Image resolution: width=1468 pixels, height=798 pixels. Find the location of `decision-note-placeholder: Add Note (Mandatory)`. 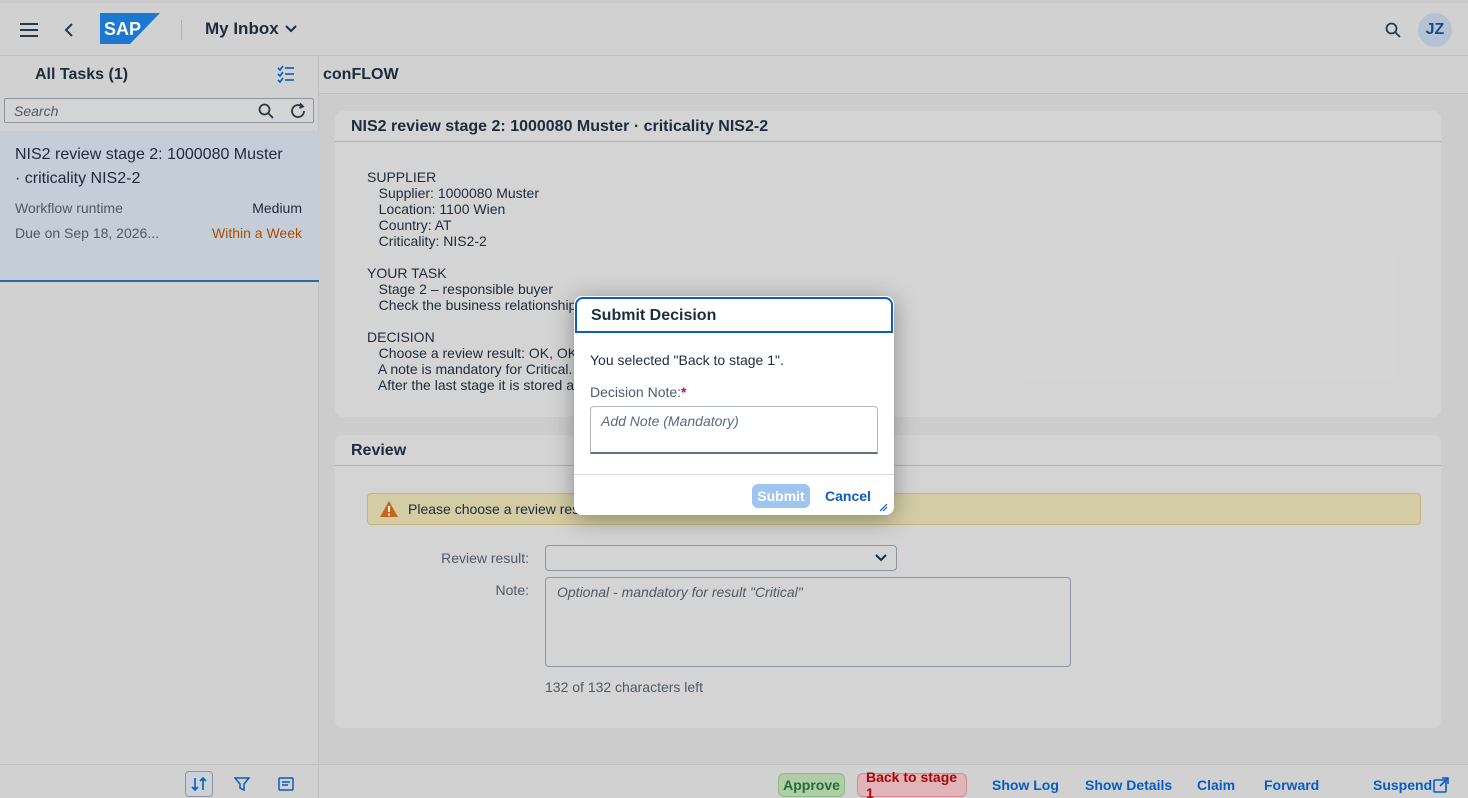

decision-note-placeholder: Add Note (Mandatory) is located at coordinates (670, 421).